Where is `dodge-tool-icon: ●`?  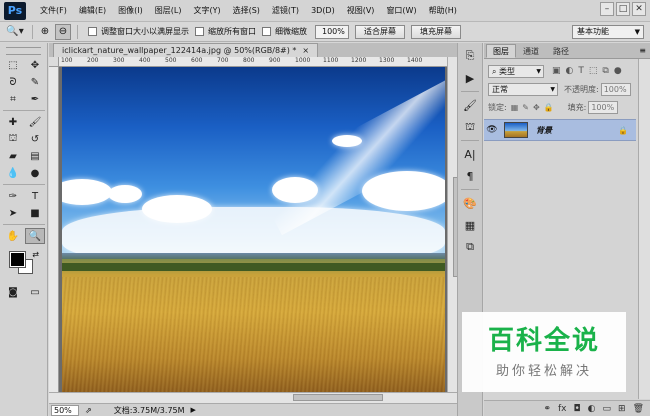
dodge-tool-icon: ● is located at coordinates (35, 173).